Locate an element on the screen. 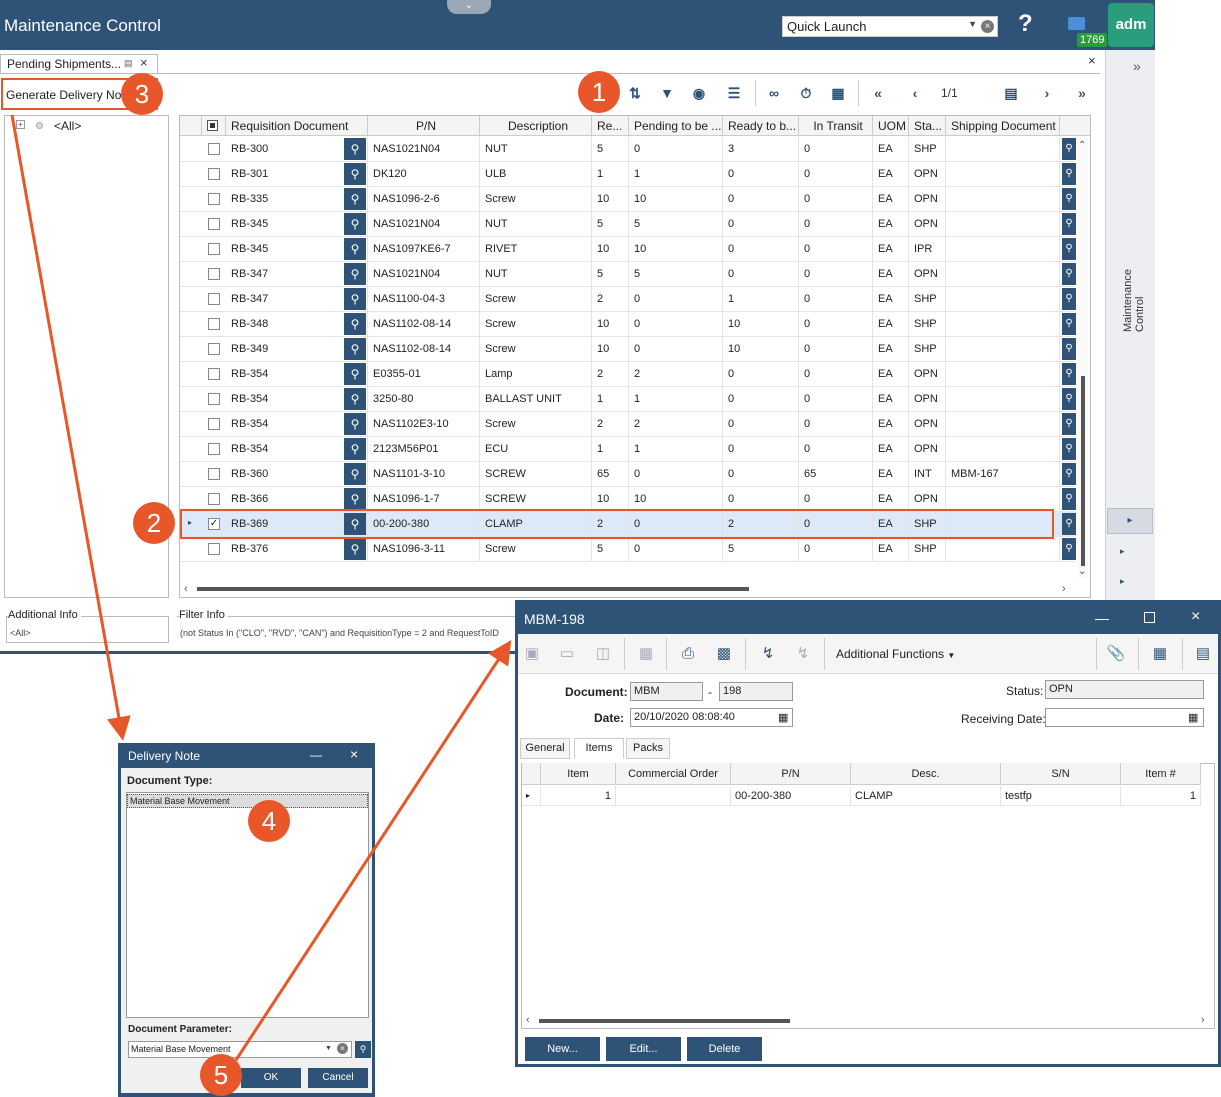  open-folder-icon: ▭ is located at coordinates (567, 654).